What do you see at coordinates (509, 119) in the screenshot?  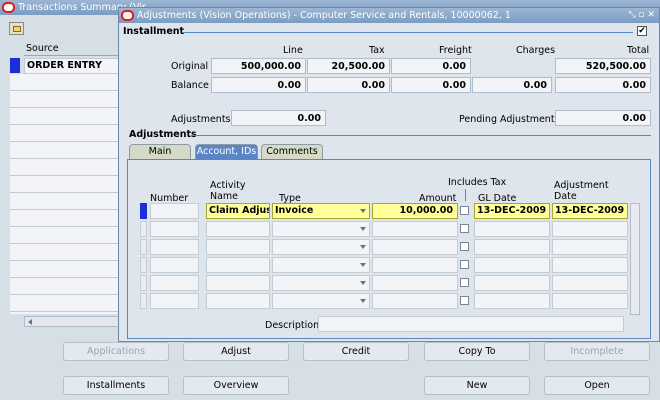 I see `pending-adjustments-label: Pending Adjustments` at bounding box center [509, 119].